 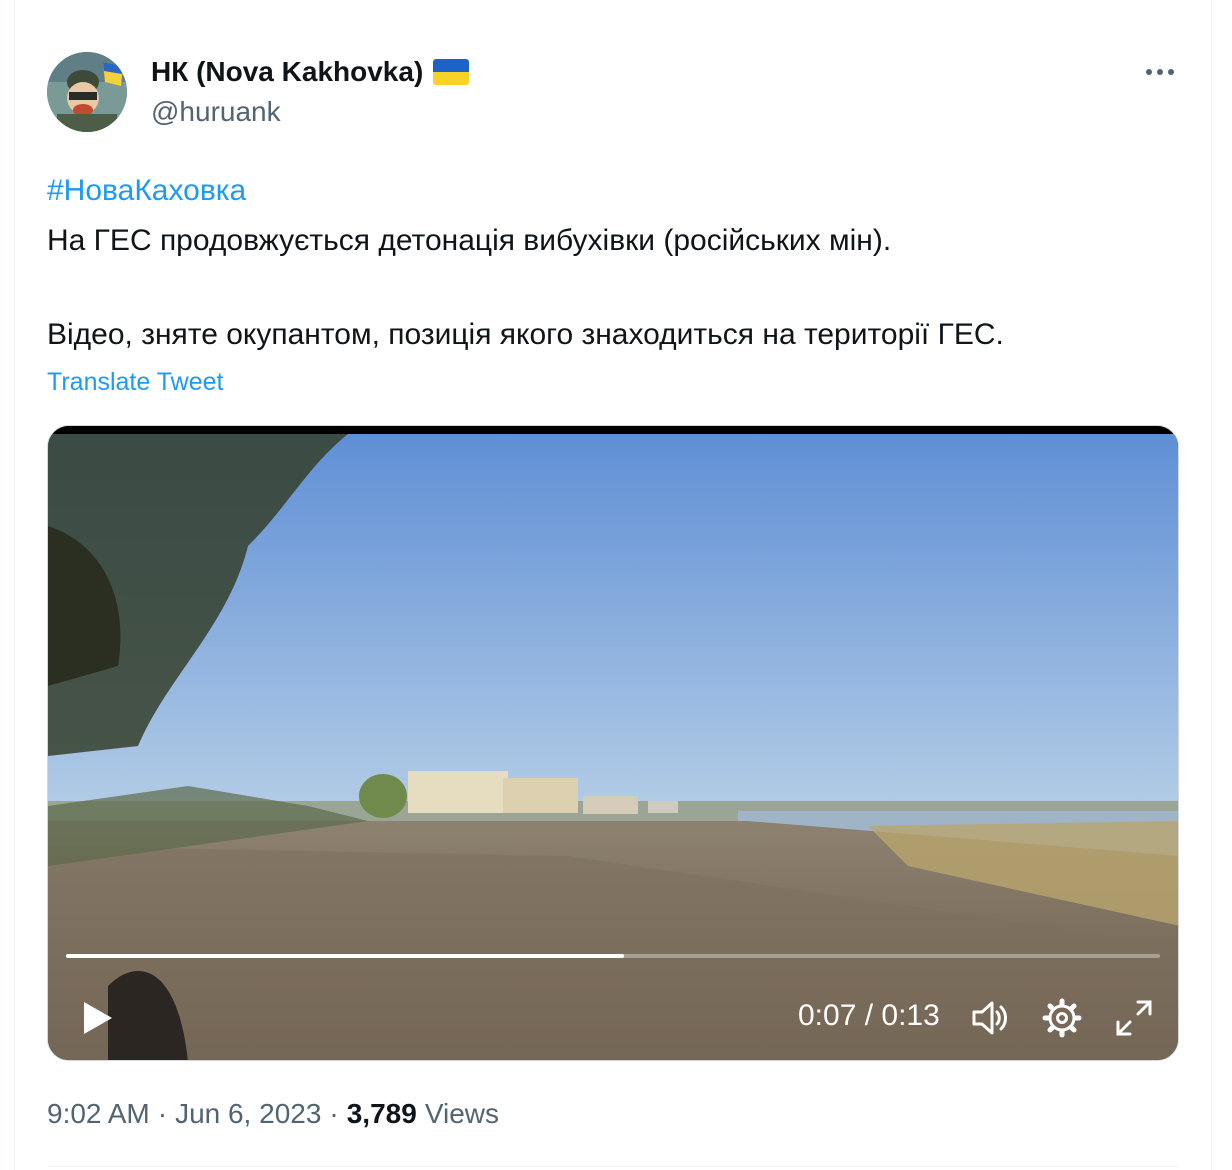 I want to click on fullscreen-icon, so click(x=1134, y=1018).